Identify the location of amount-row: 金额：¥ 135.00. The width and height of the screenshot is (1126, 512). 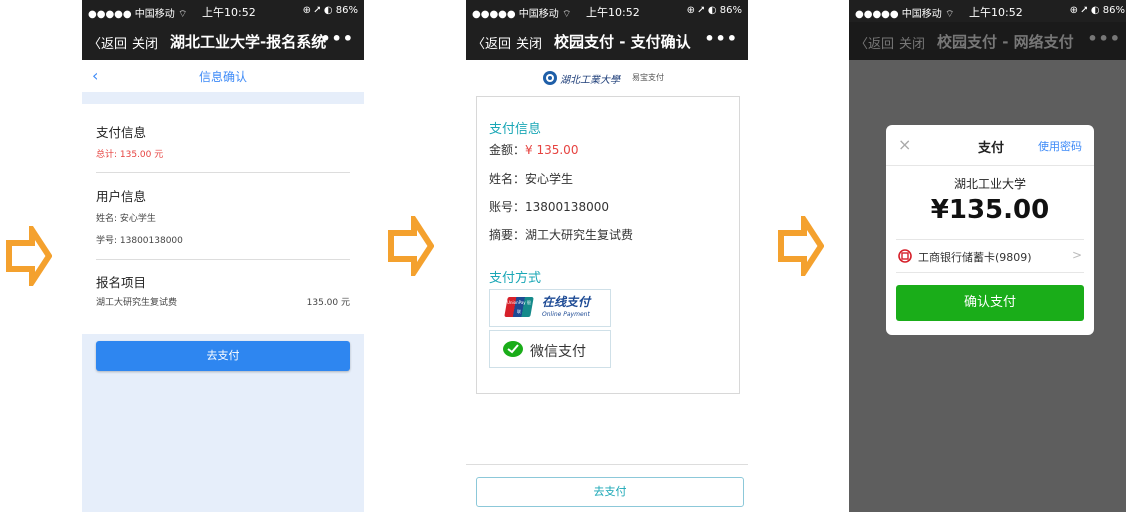
(533, 149).